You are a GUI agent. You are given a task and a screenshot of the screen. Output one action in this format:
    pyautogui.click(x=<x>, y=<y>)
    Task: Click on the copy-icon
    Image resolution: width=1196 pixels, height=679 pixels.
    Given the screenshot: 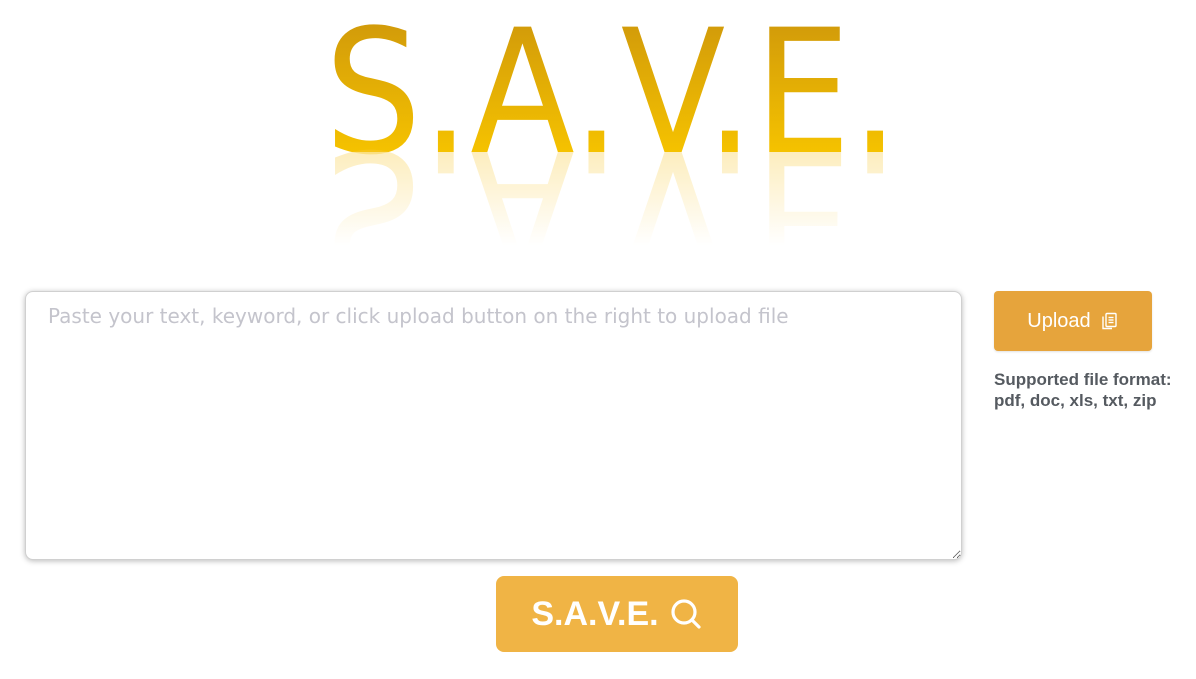 What is the action you would take?
    pyautogui.click(x=1109, y=321)
    